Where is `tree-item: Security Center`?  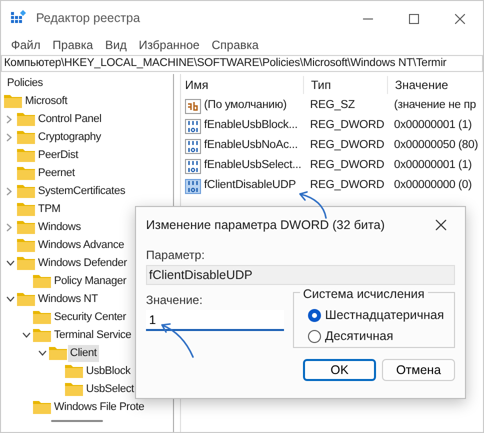 tree-item: Security Center is located at coordinates (90, 317).